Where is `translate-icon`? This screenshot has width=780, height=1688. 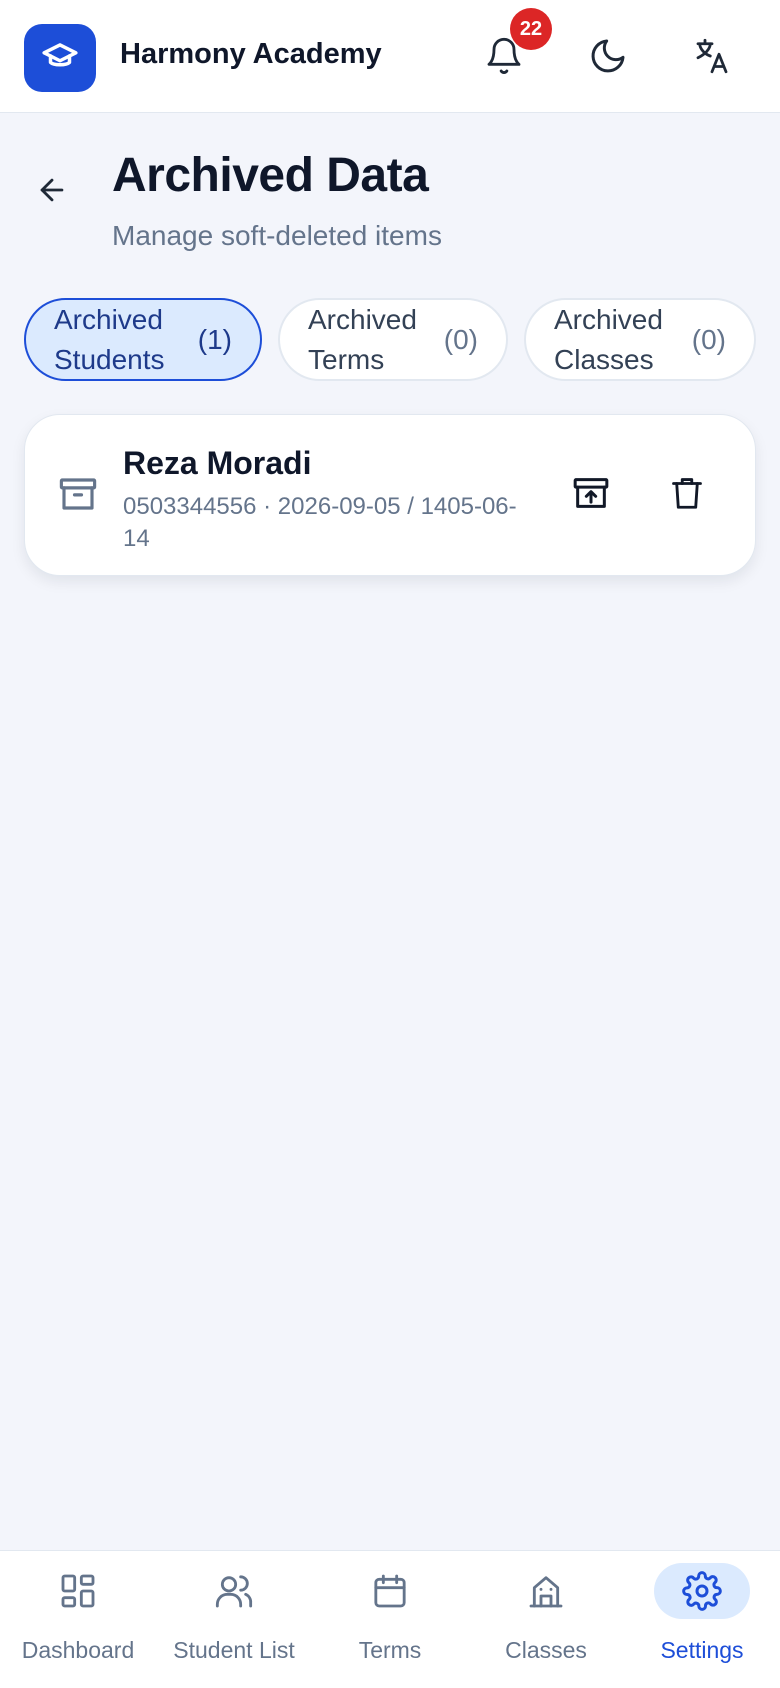 translate-icon is located at coordinates (712, 58).